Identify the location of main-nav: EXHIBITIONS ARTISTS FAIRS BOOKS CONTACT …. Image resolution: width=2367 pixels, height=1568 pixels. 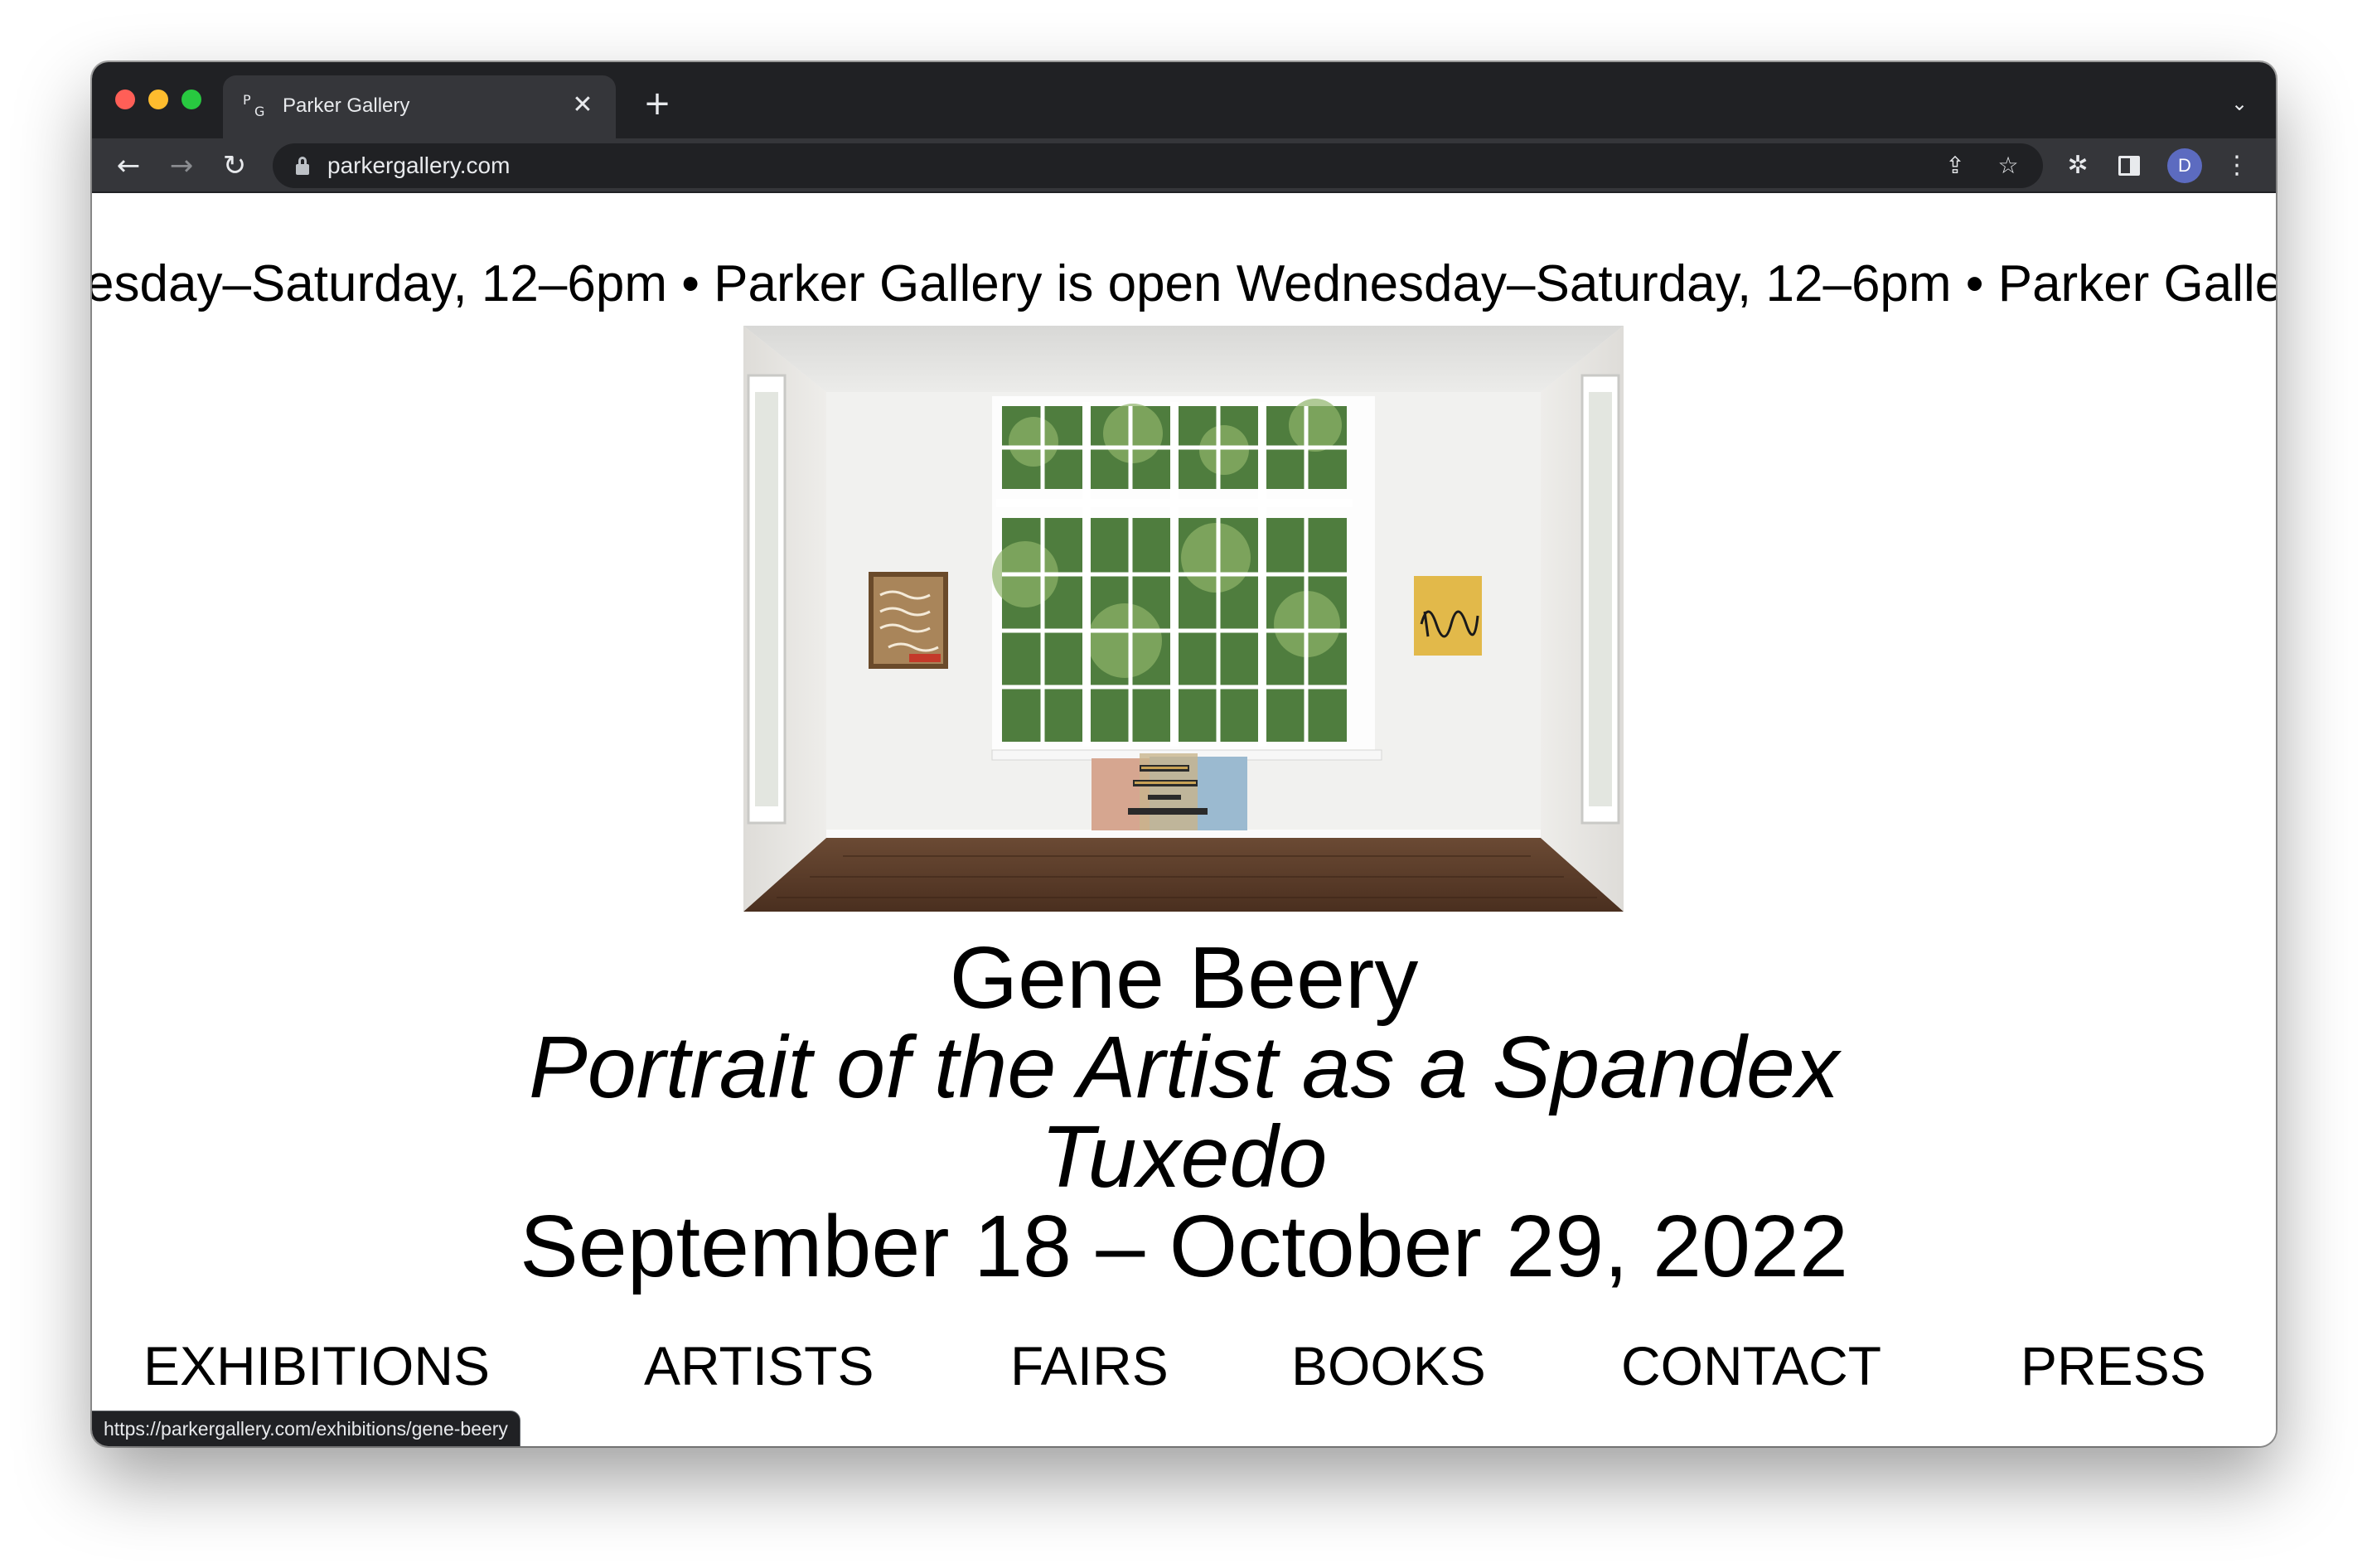
(1184, 1365).